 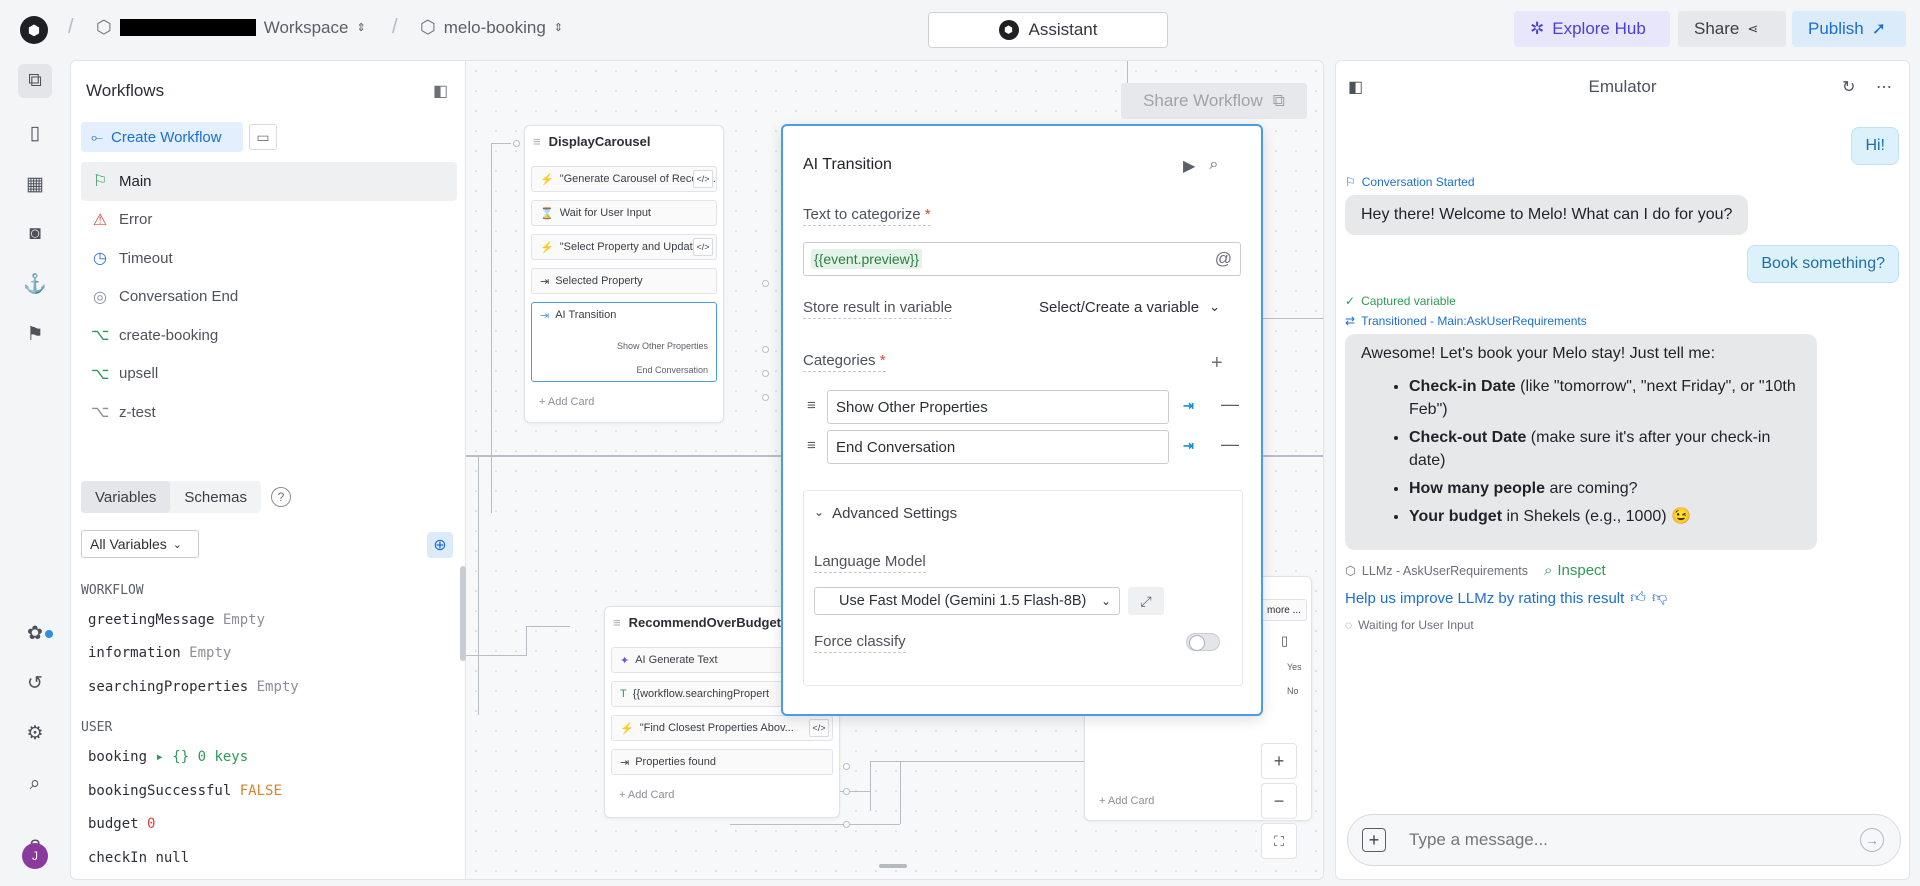 What do you see at coordinates (35, 234) in the screenshot?
I see `bot-icon: ◙` at bounding box center [35, 234].